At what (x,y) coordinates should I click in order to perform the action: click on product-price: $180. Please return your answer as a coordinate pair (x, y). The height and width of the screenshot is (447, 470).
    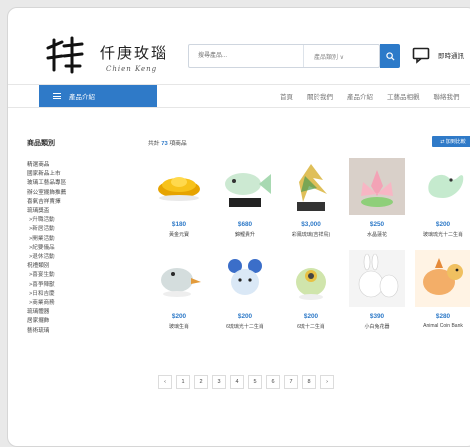
    Looking at the image, I should click on (179, 224).